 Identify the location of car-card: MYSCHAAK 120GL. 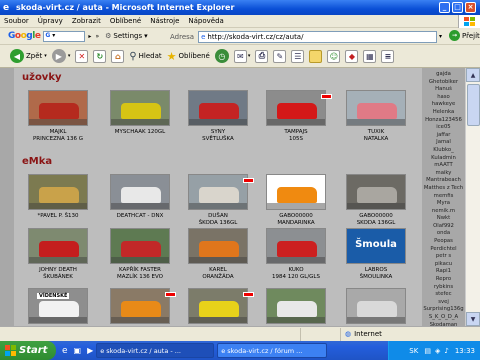
(140, 113).